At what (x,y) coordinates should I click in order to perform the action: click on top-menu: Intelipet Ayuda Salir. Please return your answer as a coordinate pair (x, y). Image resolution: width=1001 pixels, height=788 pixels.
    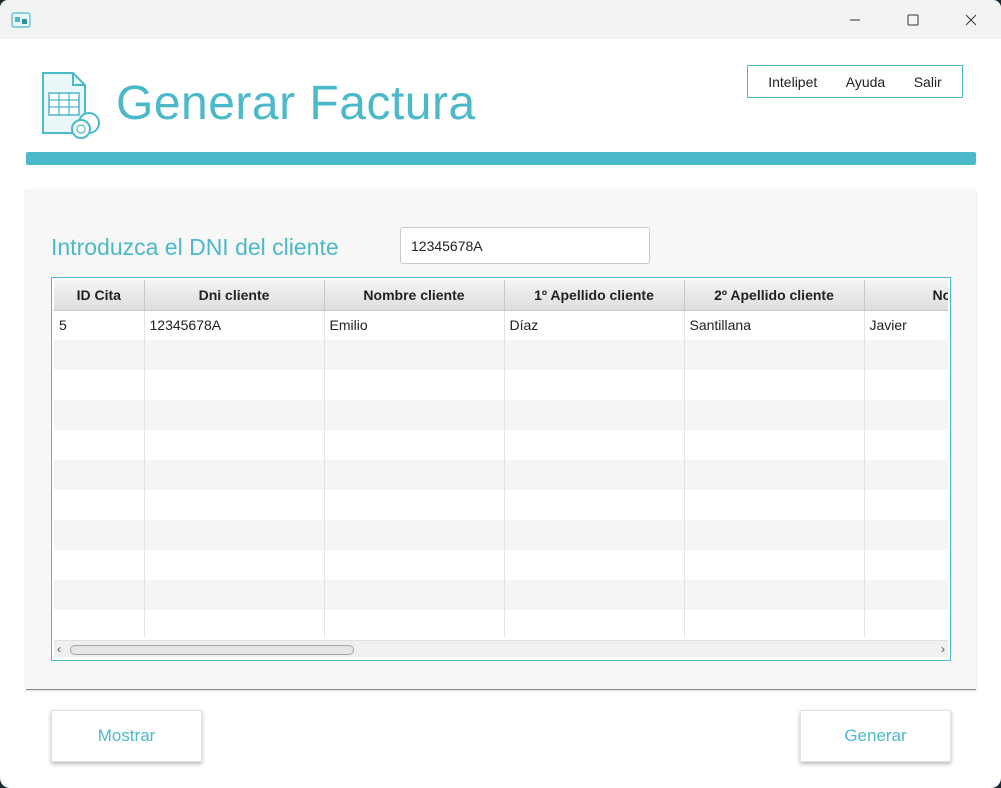
    Looking at the image, I should click on (855, 81).